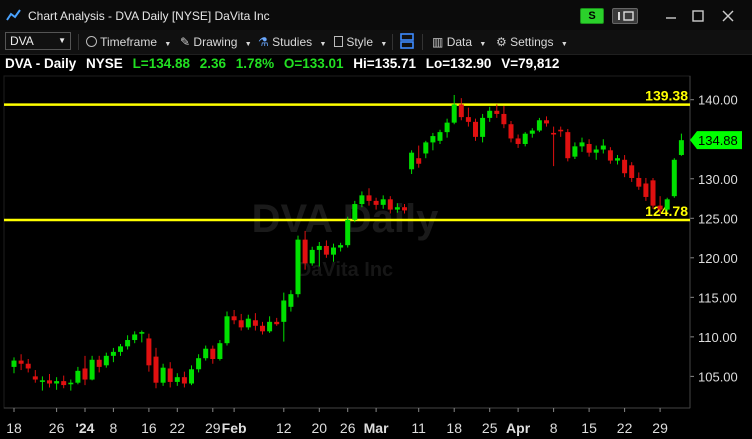 Image resolution: width=752 pixels, height=439 pixels. I want to click on layout-button, so click(407, 42).